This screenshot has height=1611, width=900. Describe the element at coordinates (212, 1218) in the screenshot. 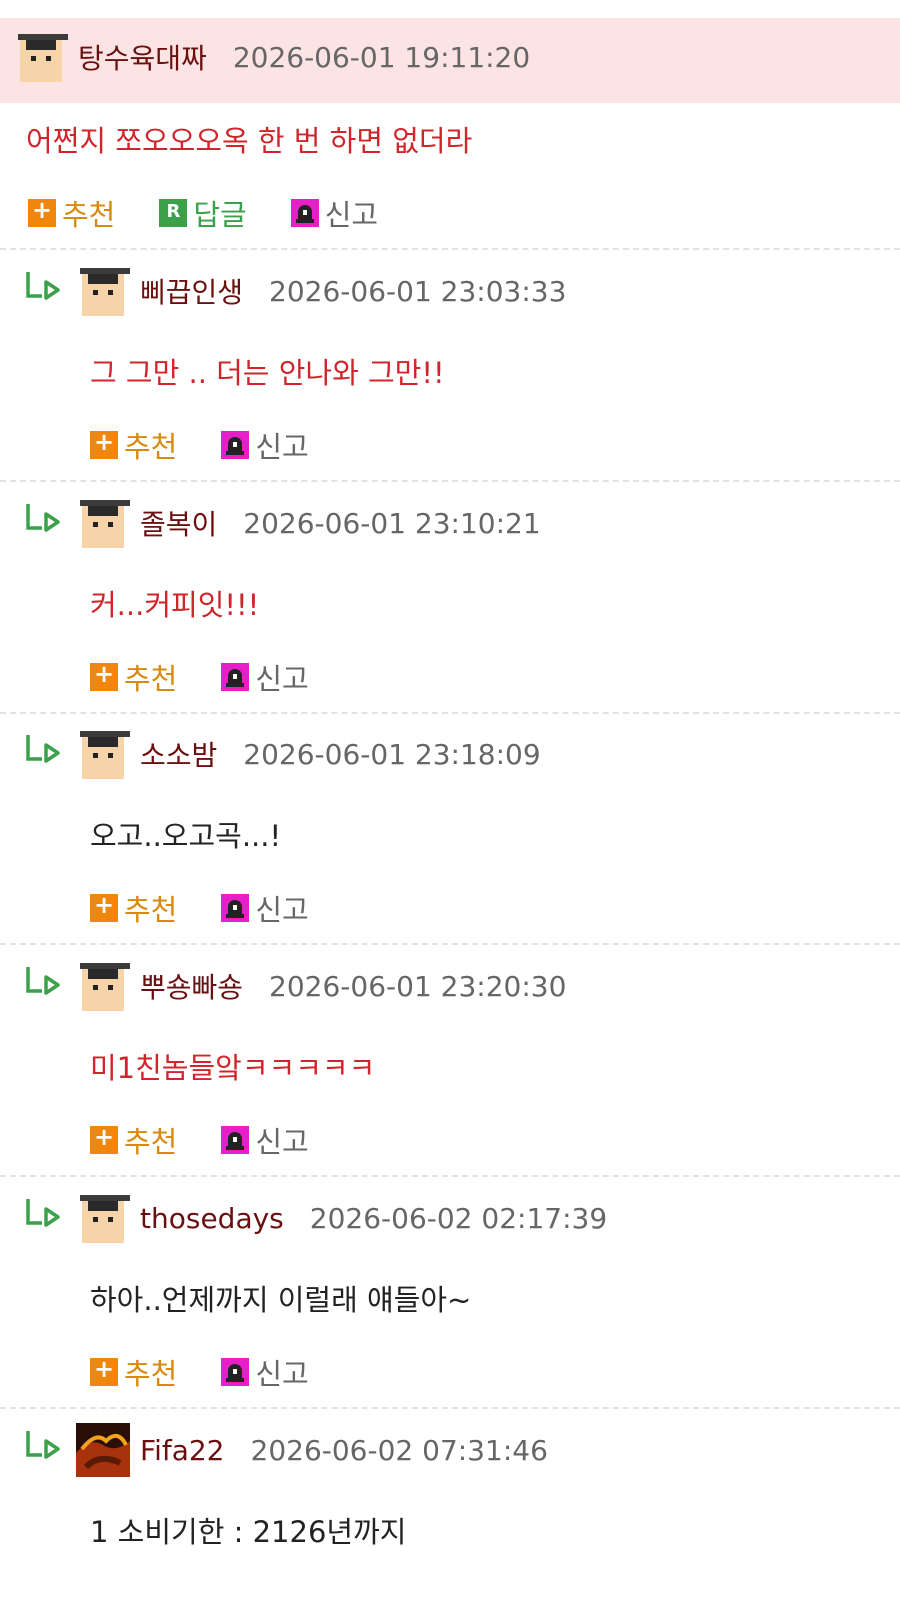

I see `nickname: thosedays` at that location.